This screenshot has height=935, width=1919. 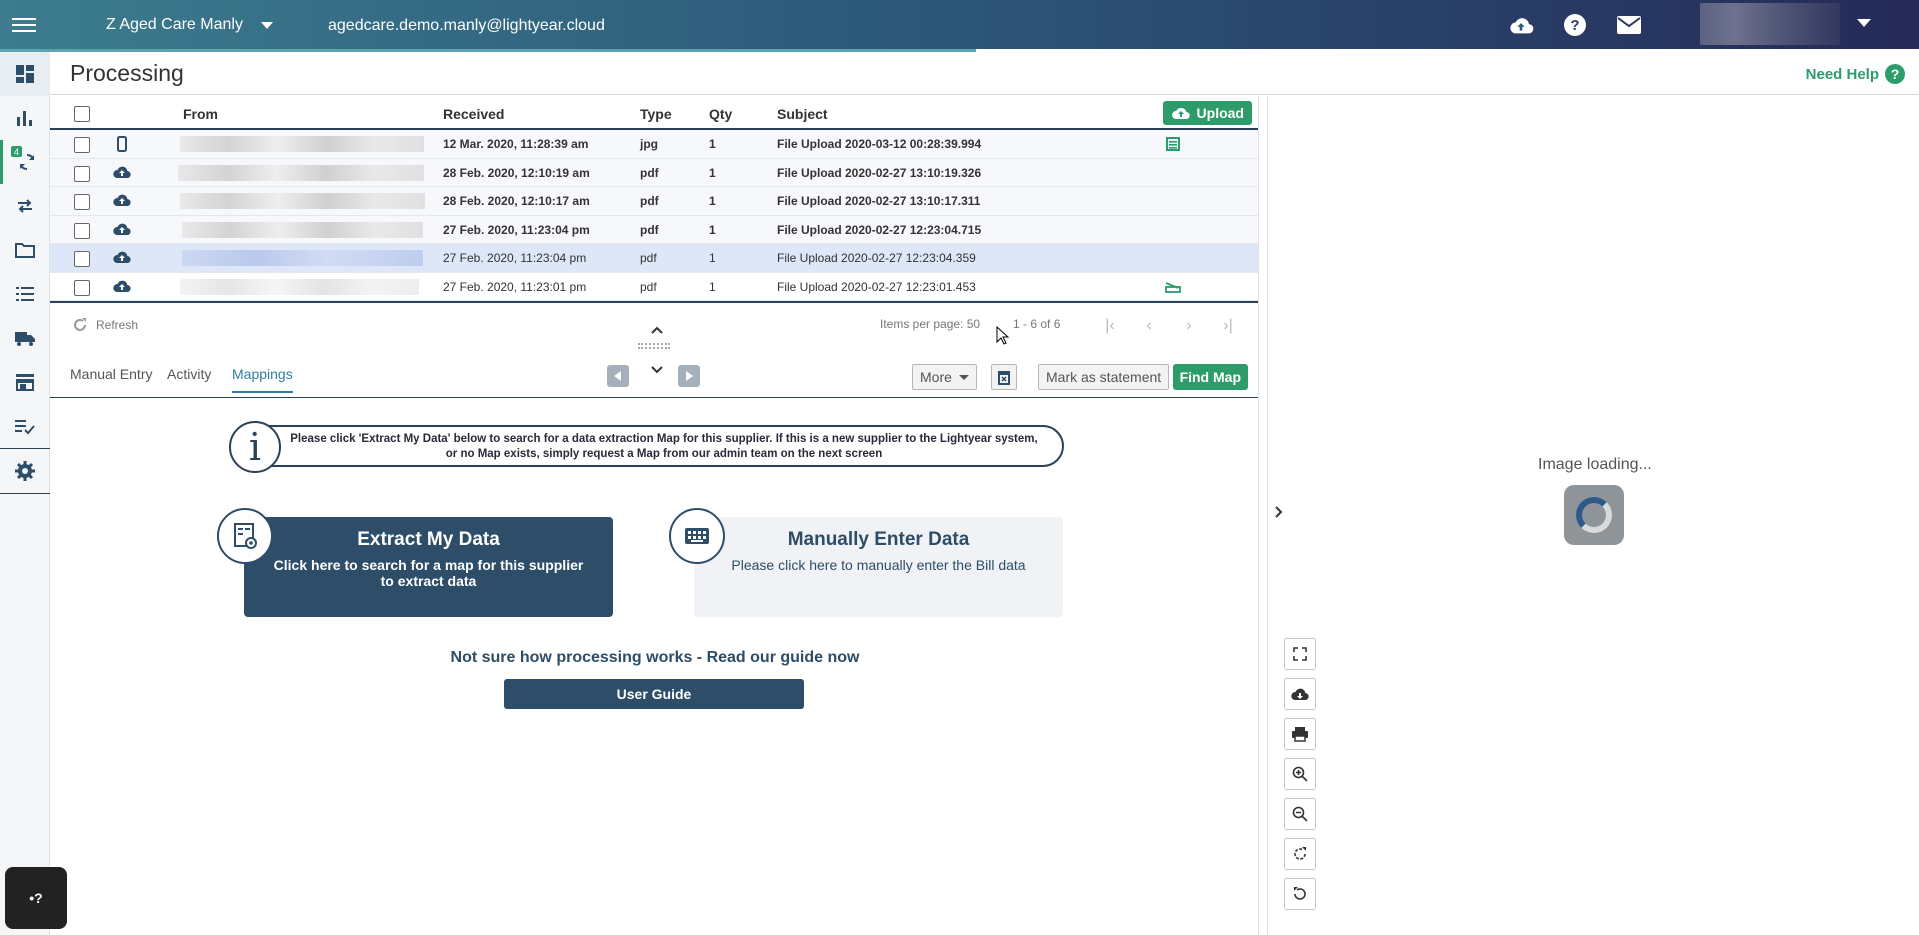 I want to click on mark-as-statement-button: Mark as statement, so click(x=1104, y=377).